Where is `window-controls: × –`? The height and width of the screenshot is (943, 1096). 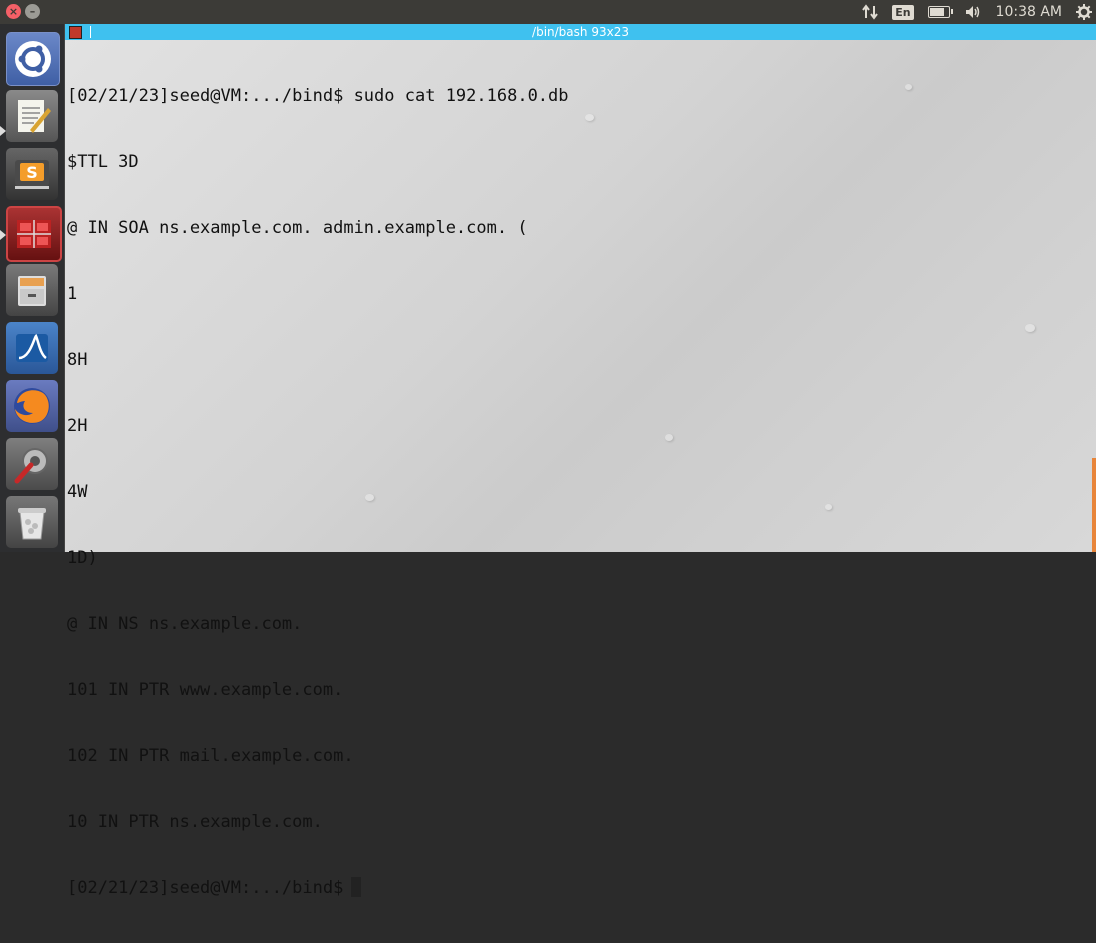 window-controls: × – is located at coordinates (23, 11).